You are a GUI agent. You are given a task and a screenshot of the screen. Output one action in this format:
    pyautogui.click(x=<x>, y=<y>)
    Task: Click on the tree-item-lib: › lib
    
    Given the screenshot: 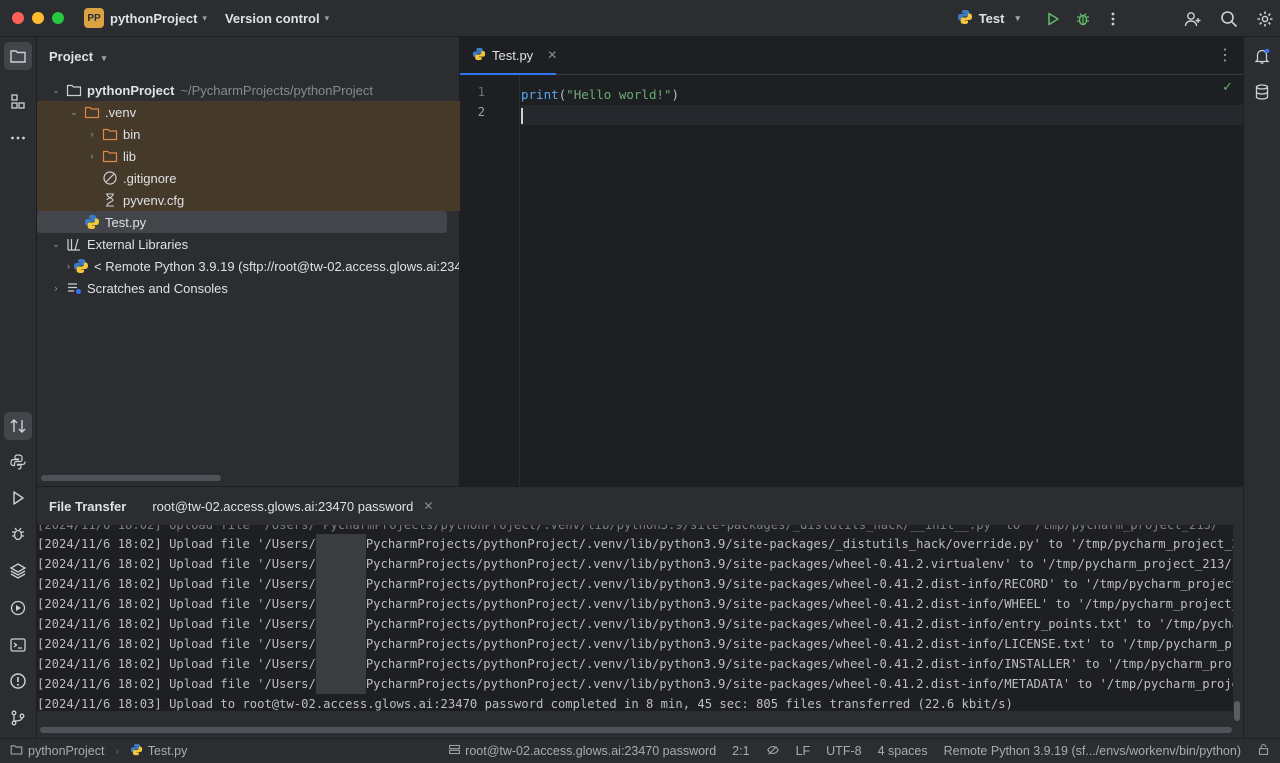 What is the action you would take?
    pyautogui.click(x=111, y=156)
    